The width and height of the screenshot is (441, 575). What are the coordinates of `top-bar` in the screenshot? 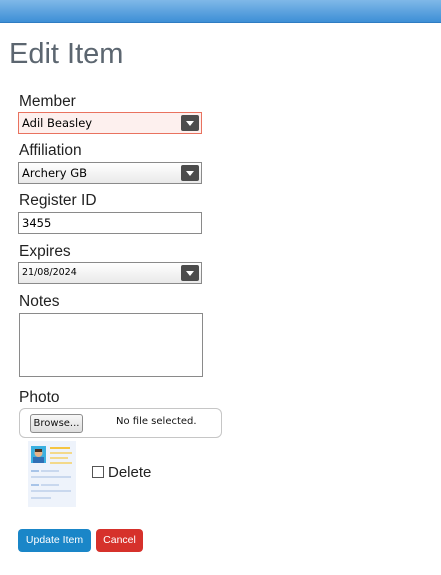 It's located at (220, 11).